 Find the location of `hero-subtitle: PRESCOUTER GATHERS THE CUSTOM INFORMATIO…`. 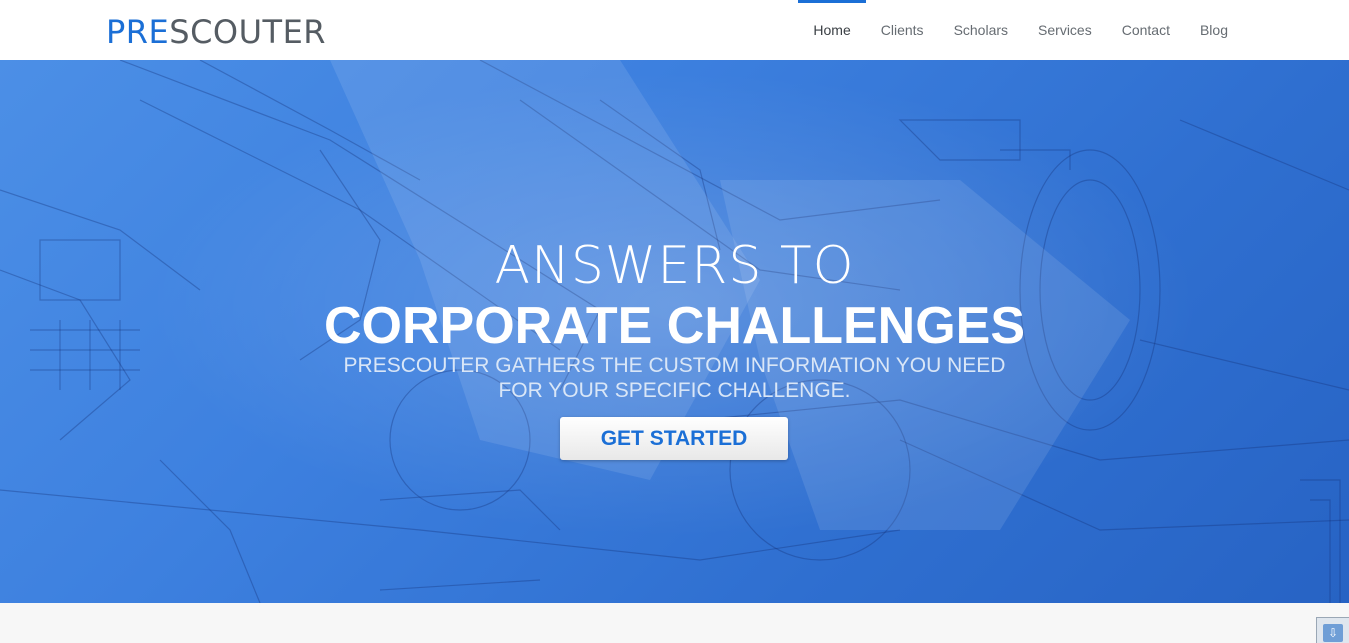

hero-subtitle: PRESCOUTER GATHERS THE CUSTOM INFORMATIO… is located at coordinates (674, 378).